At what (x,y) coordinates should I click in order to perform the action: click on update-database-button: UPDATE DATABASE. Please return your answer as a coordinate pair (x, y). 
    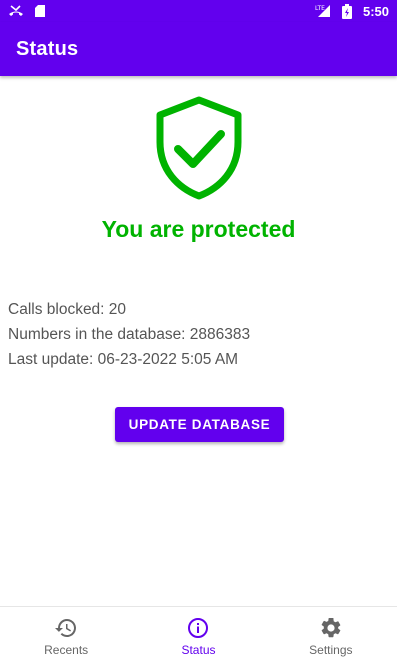
    Looking at the image, I should click on (199, 424).